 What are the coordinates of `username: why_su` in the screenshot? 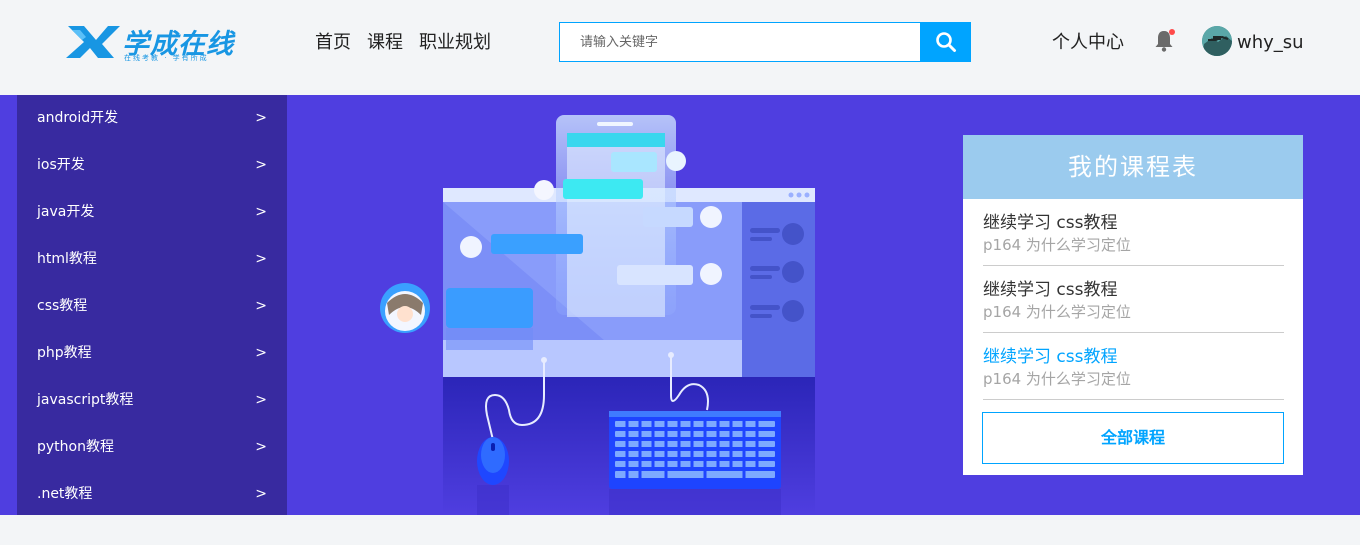 It's located at (1270, 43).